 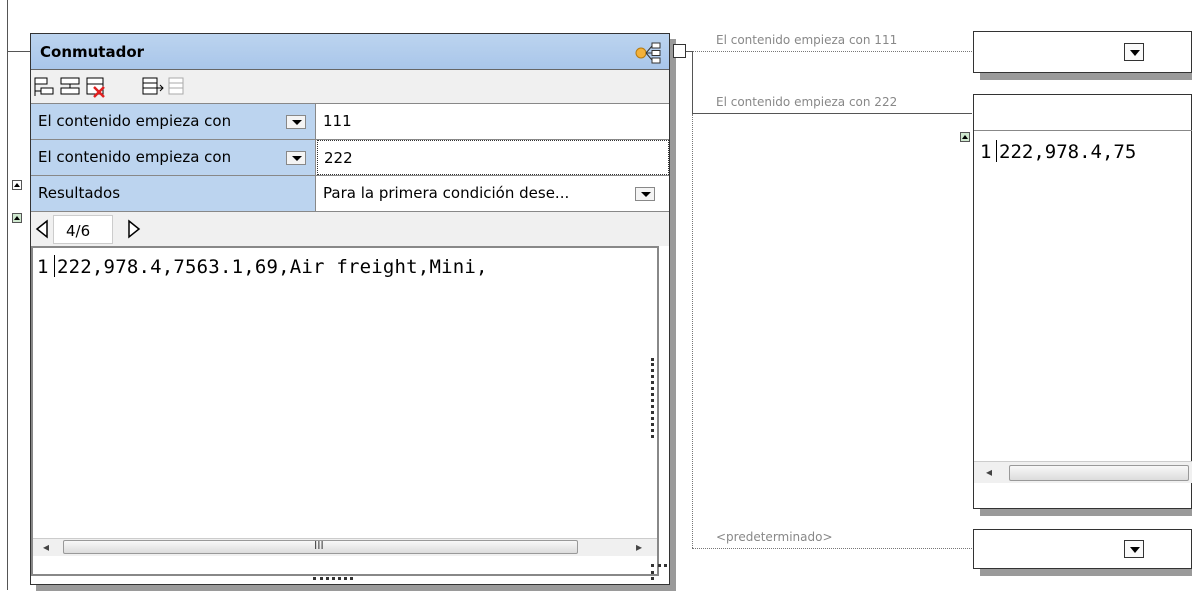 What do you see at coordinates (18, 51) in the screenshot?
I see `left-connector-stub` at bounding box center [18, 51].